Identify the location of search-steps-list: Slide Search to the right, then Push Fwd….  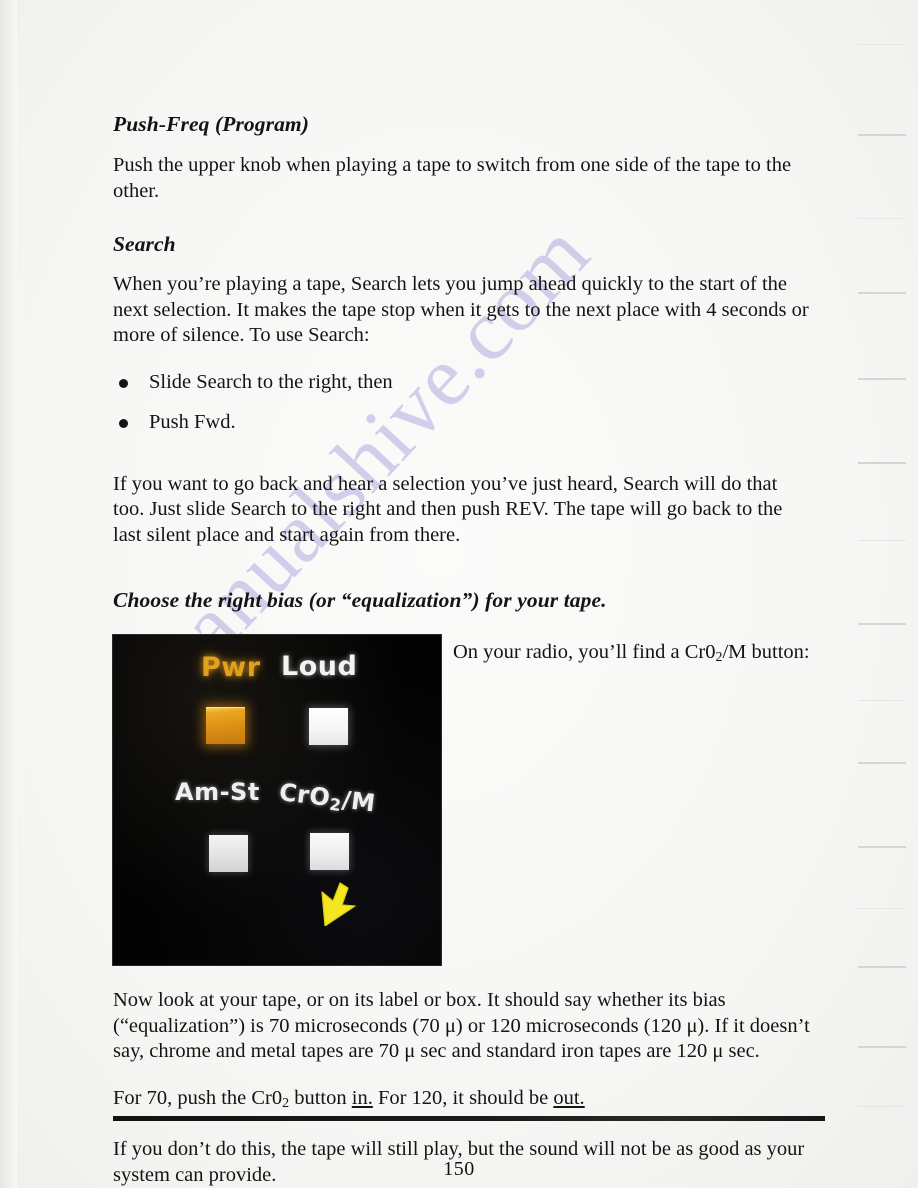
(463, 403).